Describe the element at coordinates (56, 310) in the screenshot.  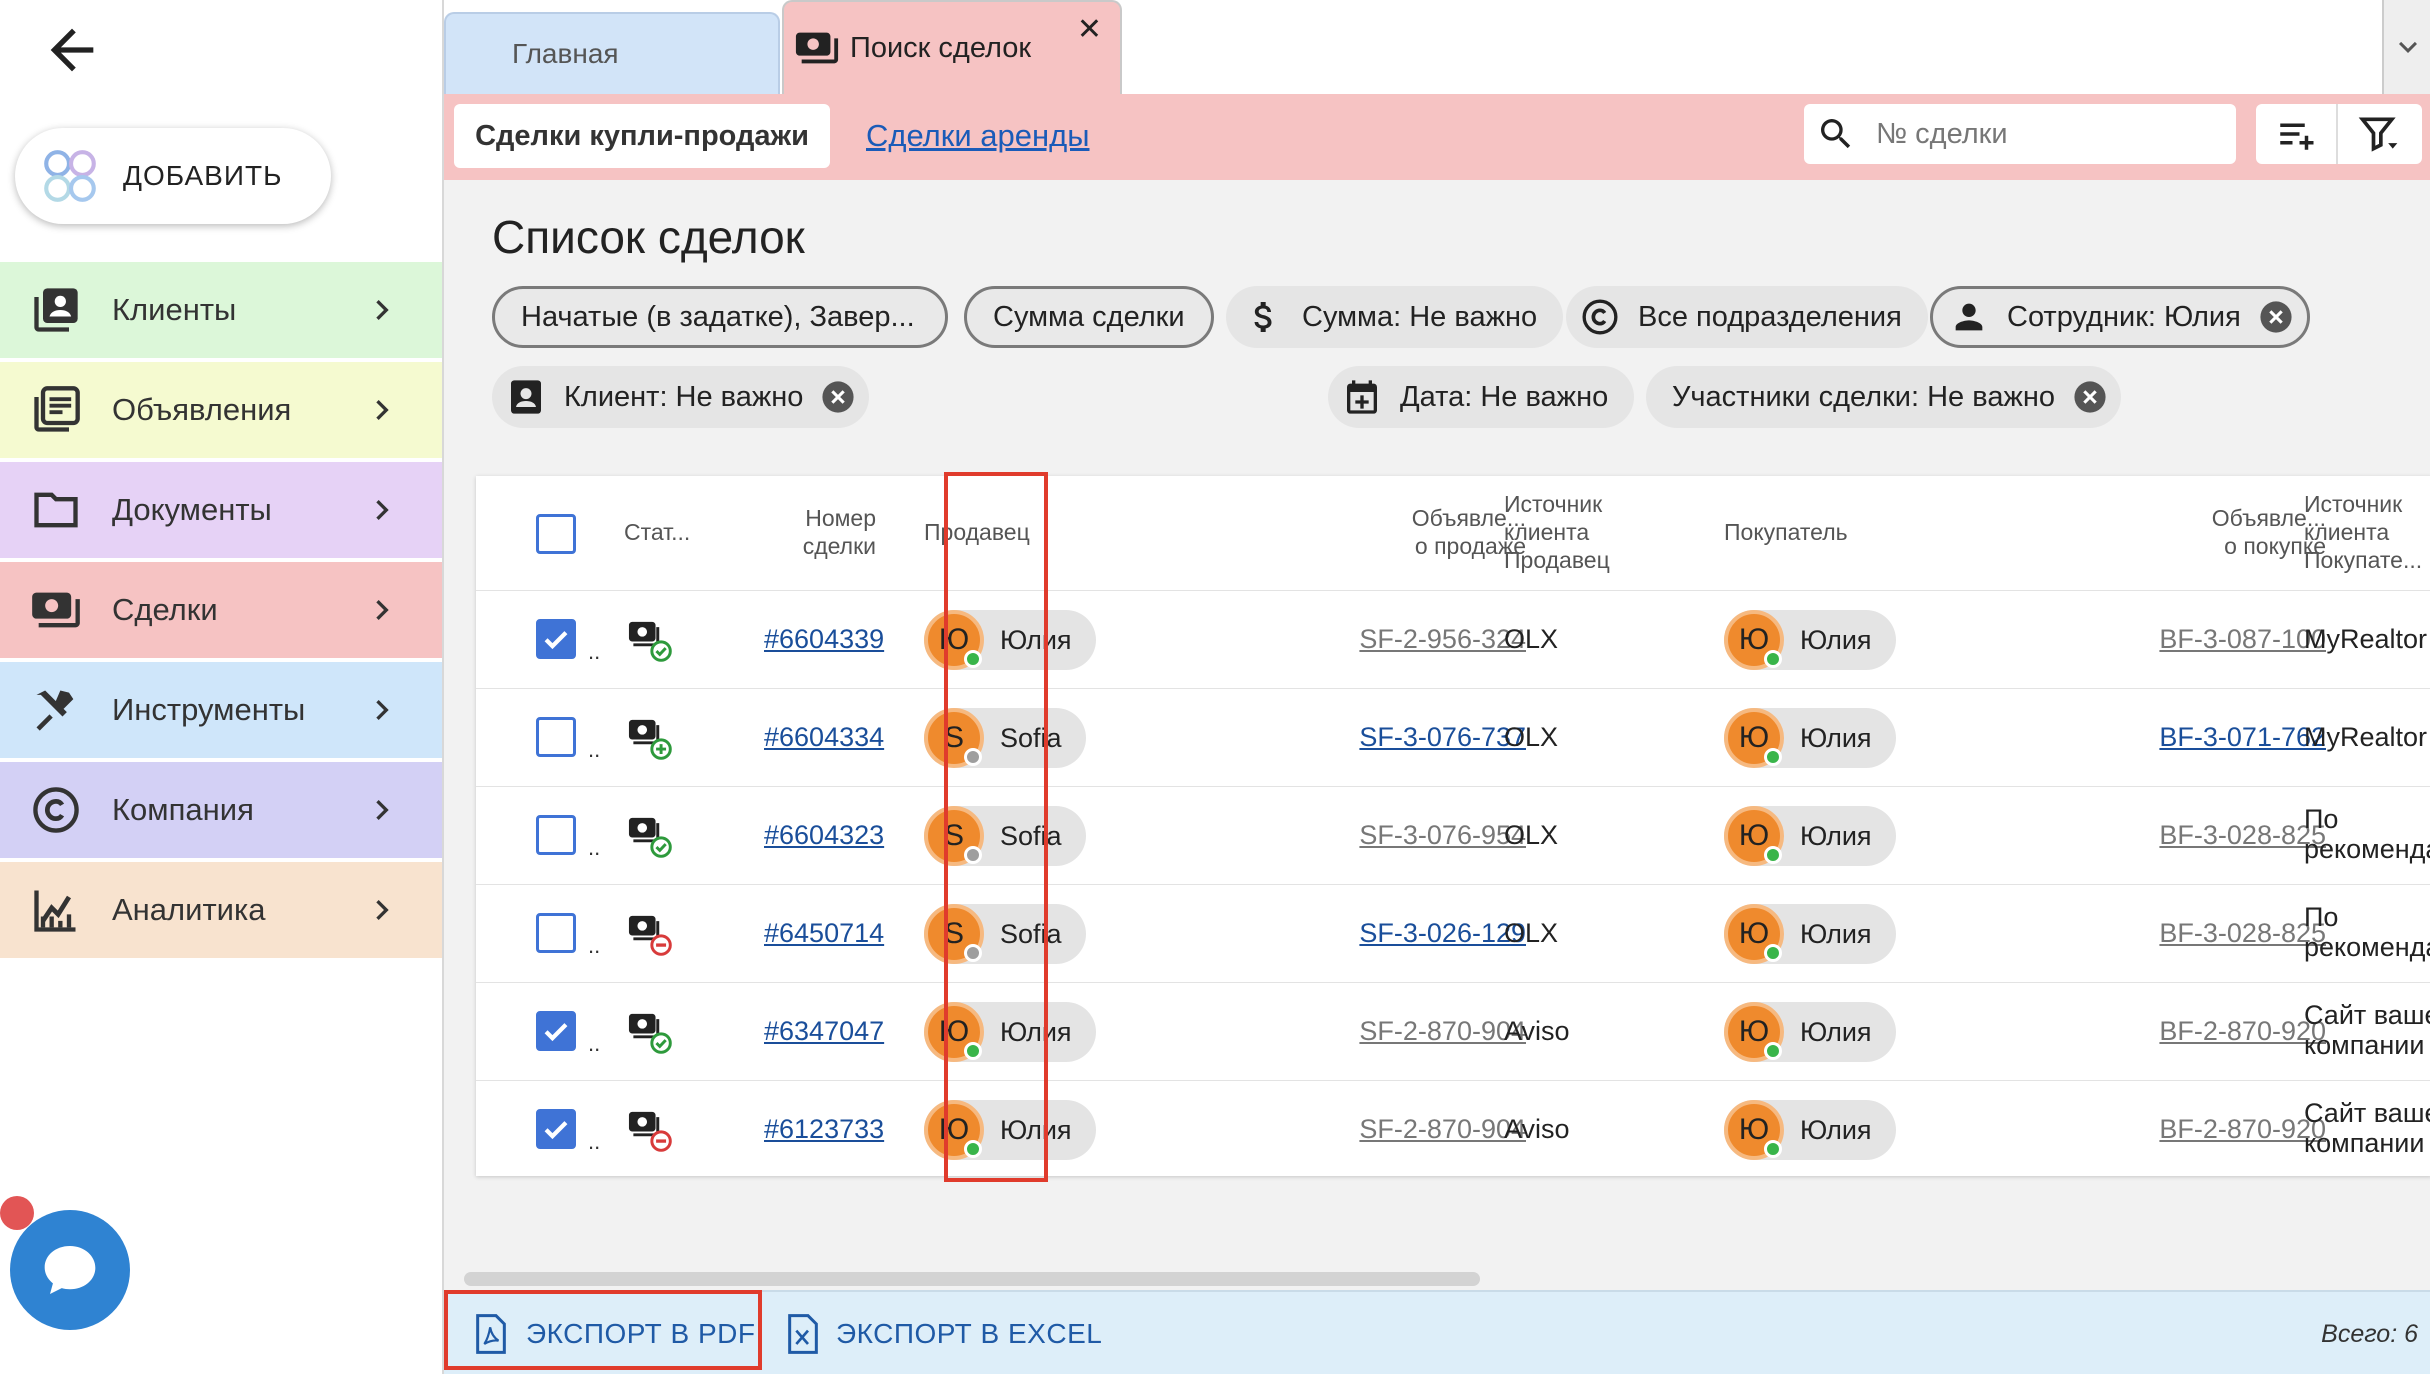
I see `contacts-icon` at that location.